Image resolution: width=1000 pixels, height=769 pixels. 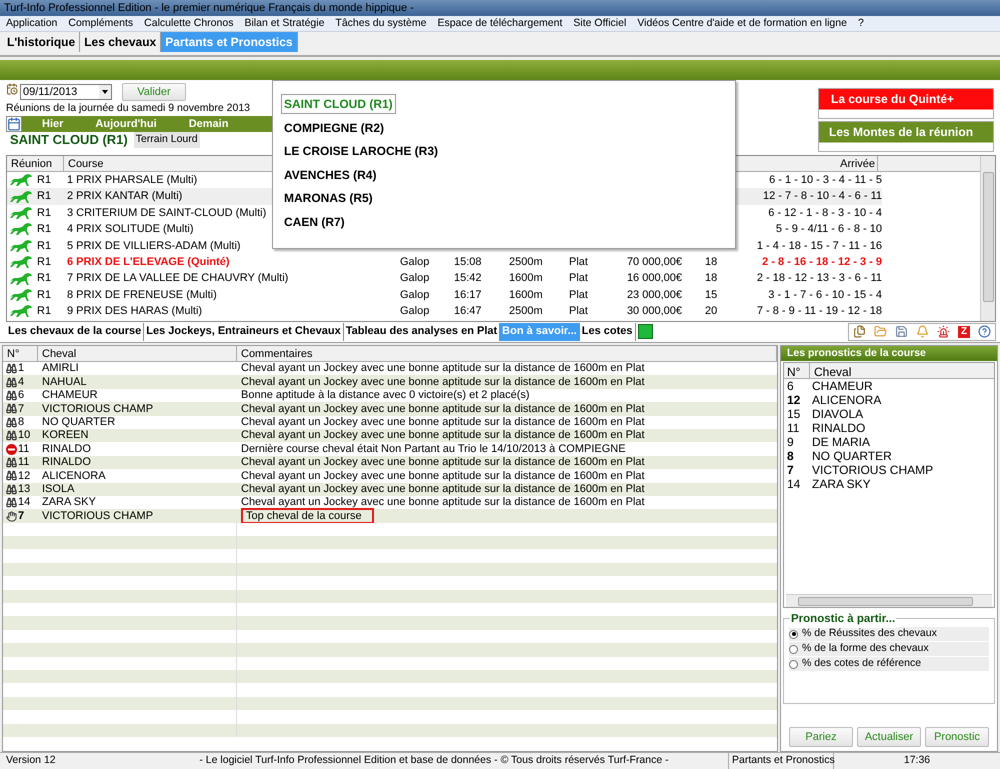 I want to click on table-cell-text: NO QUARTER, so click(x=78, y=422).